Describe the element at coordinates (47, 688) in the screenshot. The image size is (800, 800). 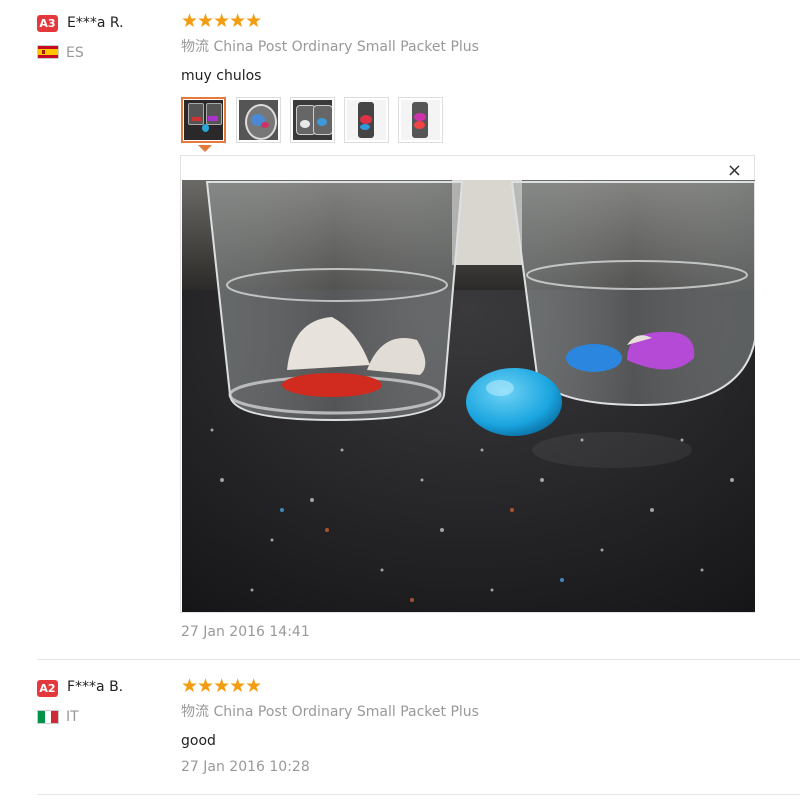
I see `buyer-level-badge: A2` at that location.